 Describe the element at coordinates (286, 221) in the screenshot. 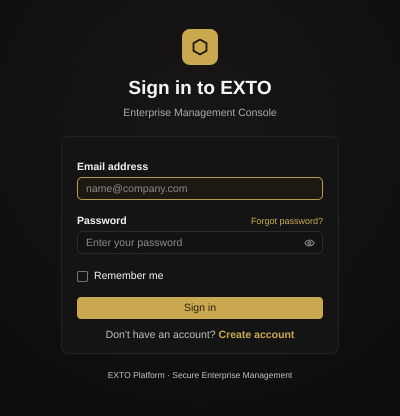

I see `forgot-password-link: Forgot password?` at that location.